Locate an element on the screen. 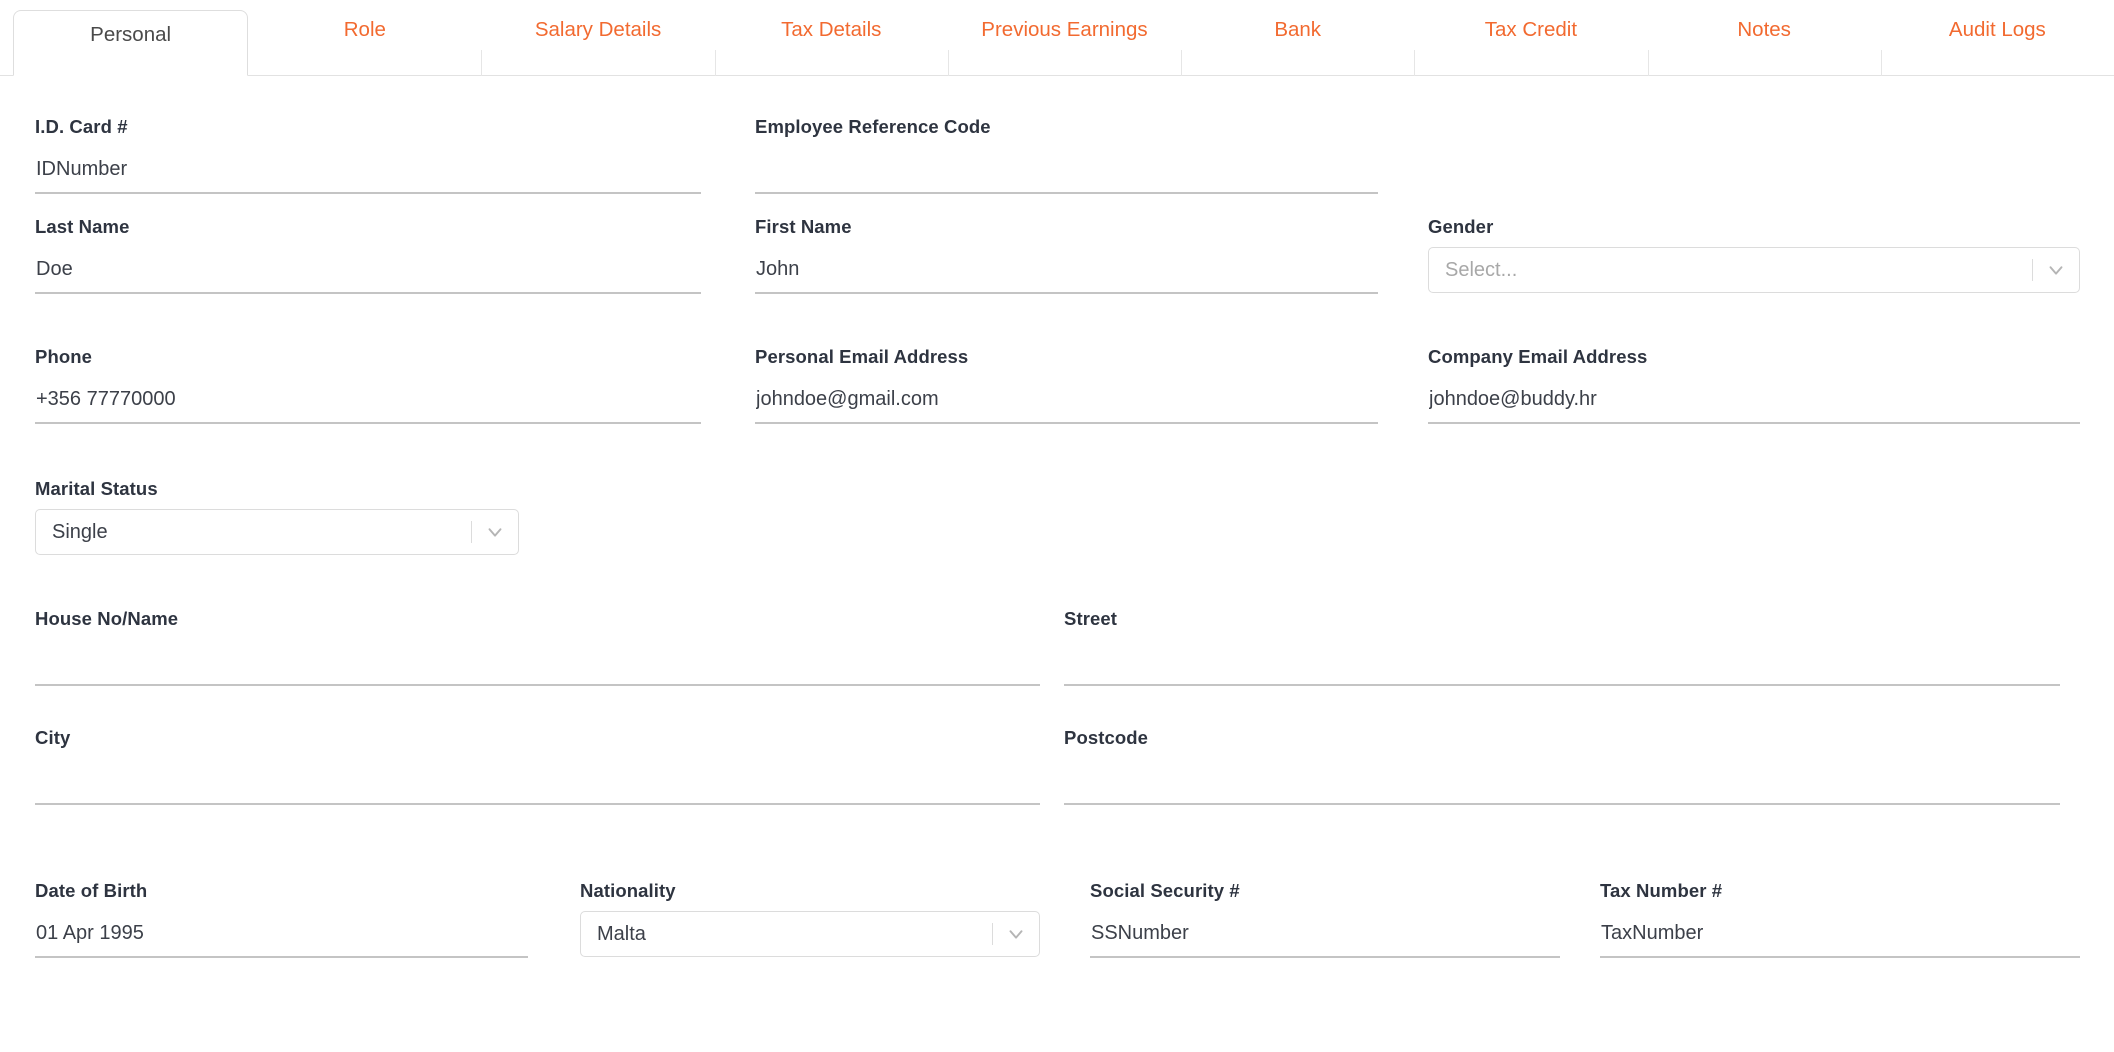 This screenshot has height=1052, width=2114. tab-tax-details: Tax Details is located at coordinates (831, 38).